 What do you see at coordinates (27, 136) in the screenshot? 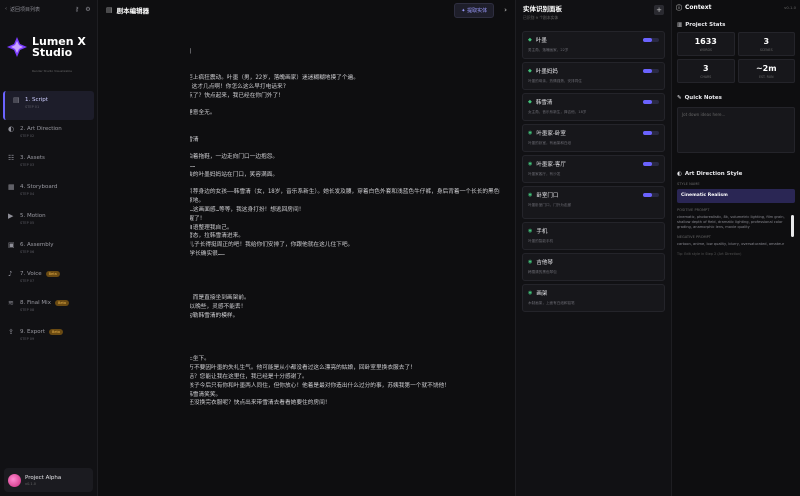
I see `step-sub: STEP 02` at bounding box center [27, 136].